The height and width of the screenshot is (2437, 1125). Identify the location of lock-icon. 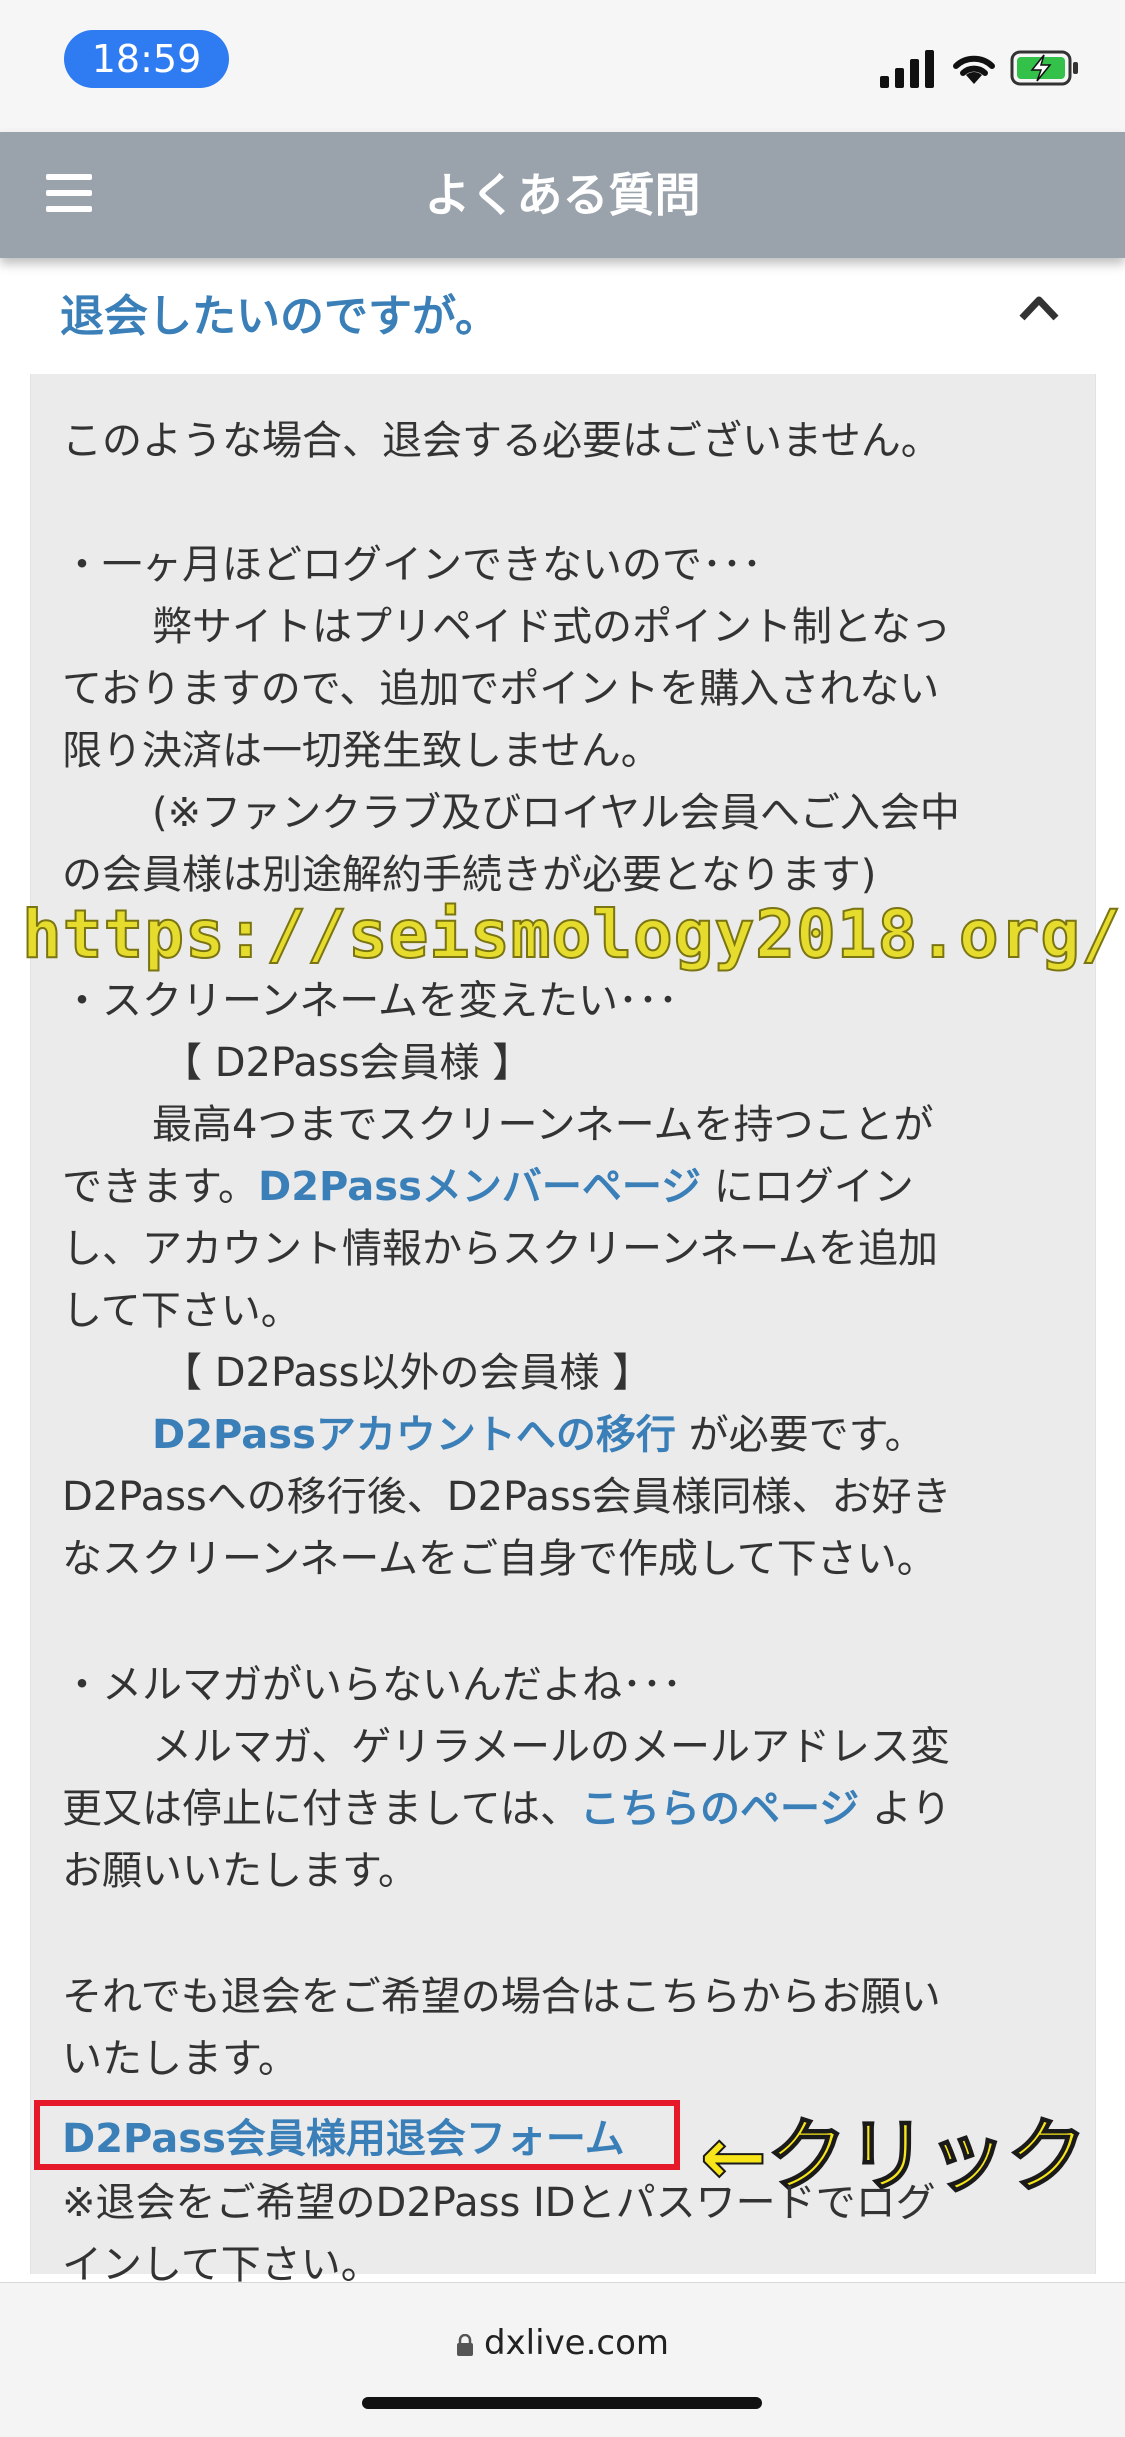
(464, 2345).